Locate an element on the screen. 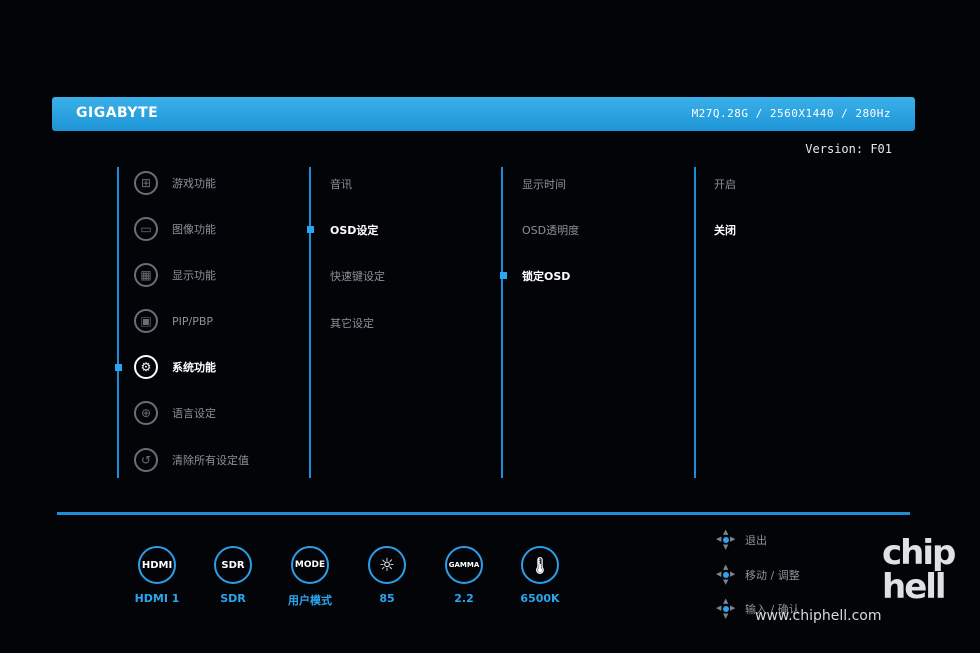  menu-item-pip-pbp: ▣ PIP/PBP is located at coordinates (173, 321).